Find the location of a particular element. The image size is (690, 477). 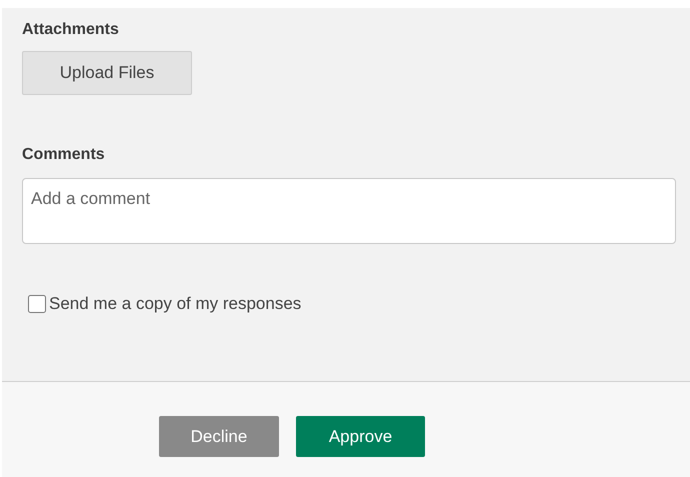

attachments-label: Attachments is located at coordinates (70, 30).